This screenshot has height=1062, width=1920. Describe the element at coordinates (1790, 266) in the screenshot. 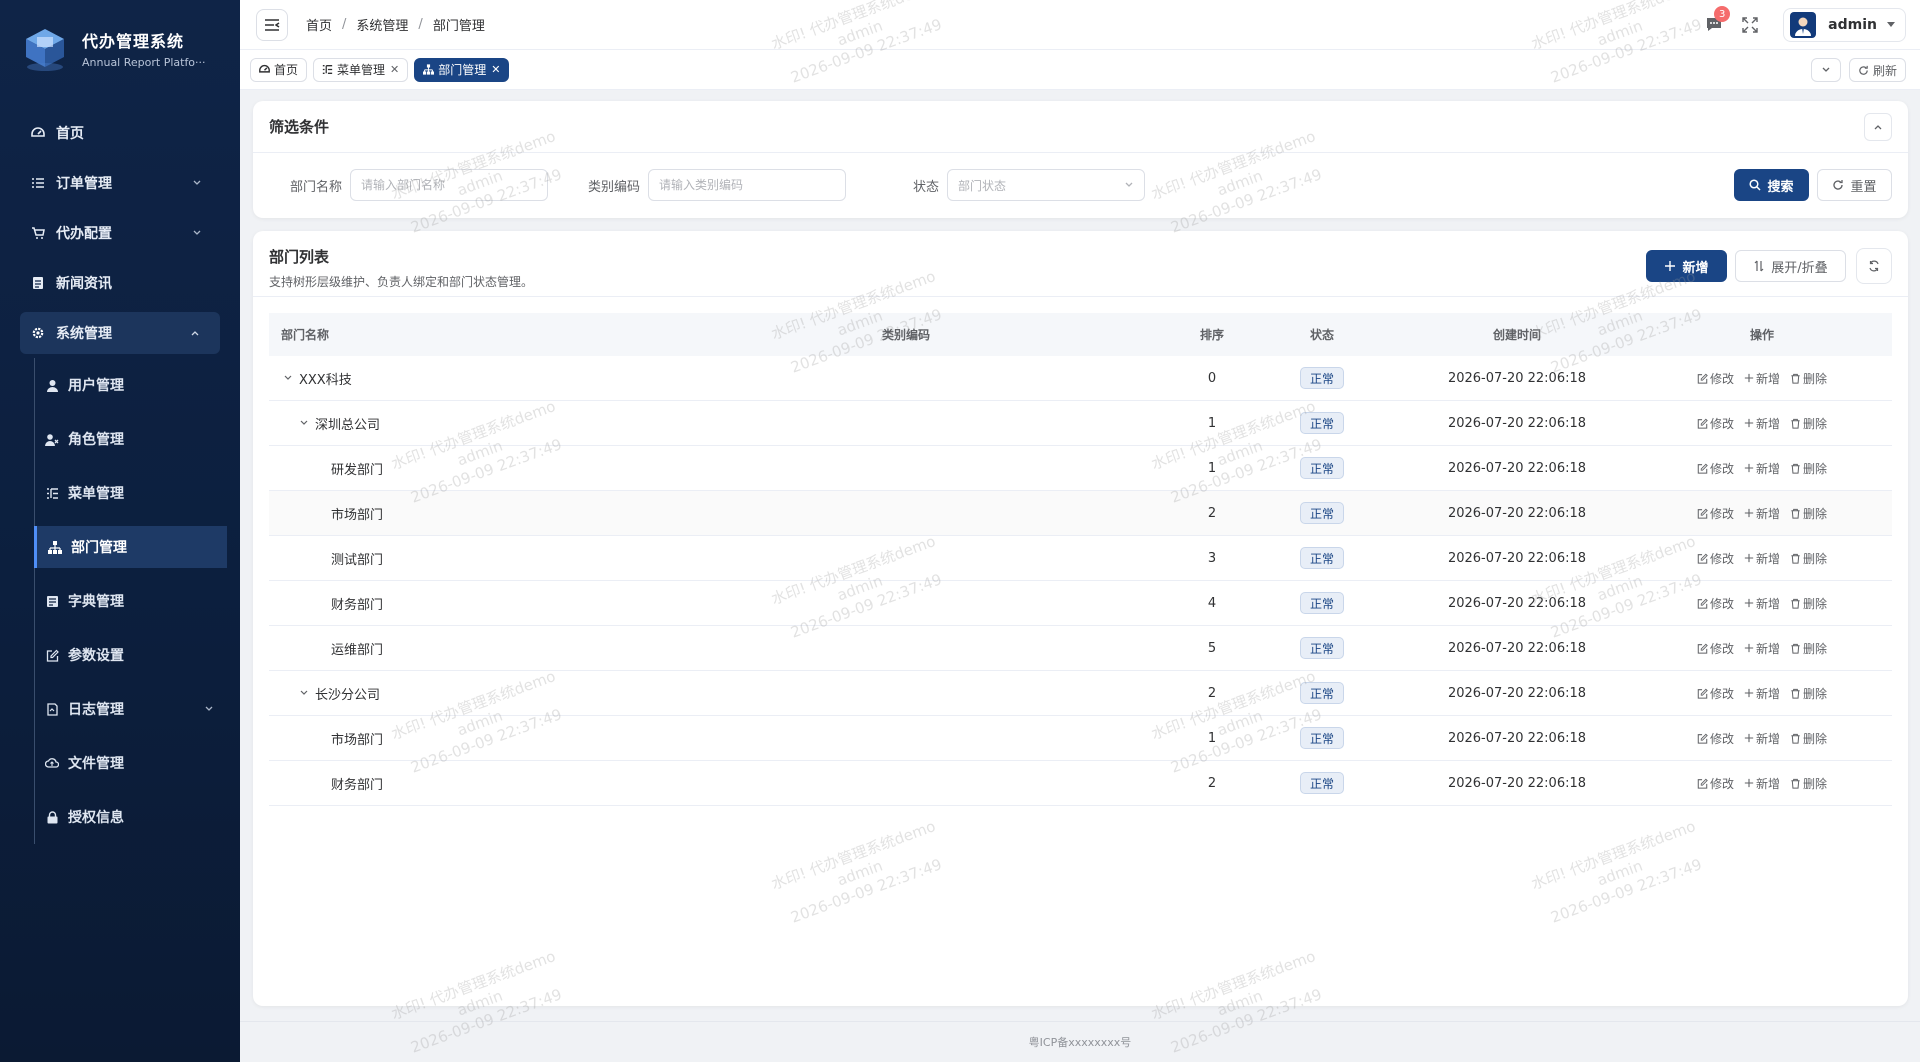

I see `expand-collapse-button: 展开/折叠` at that location.